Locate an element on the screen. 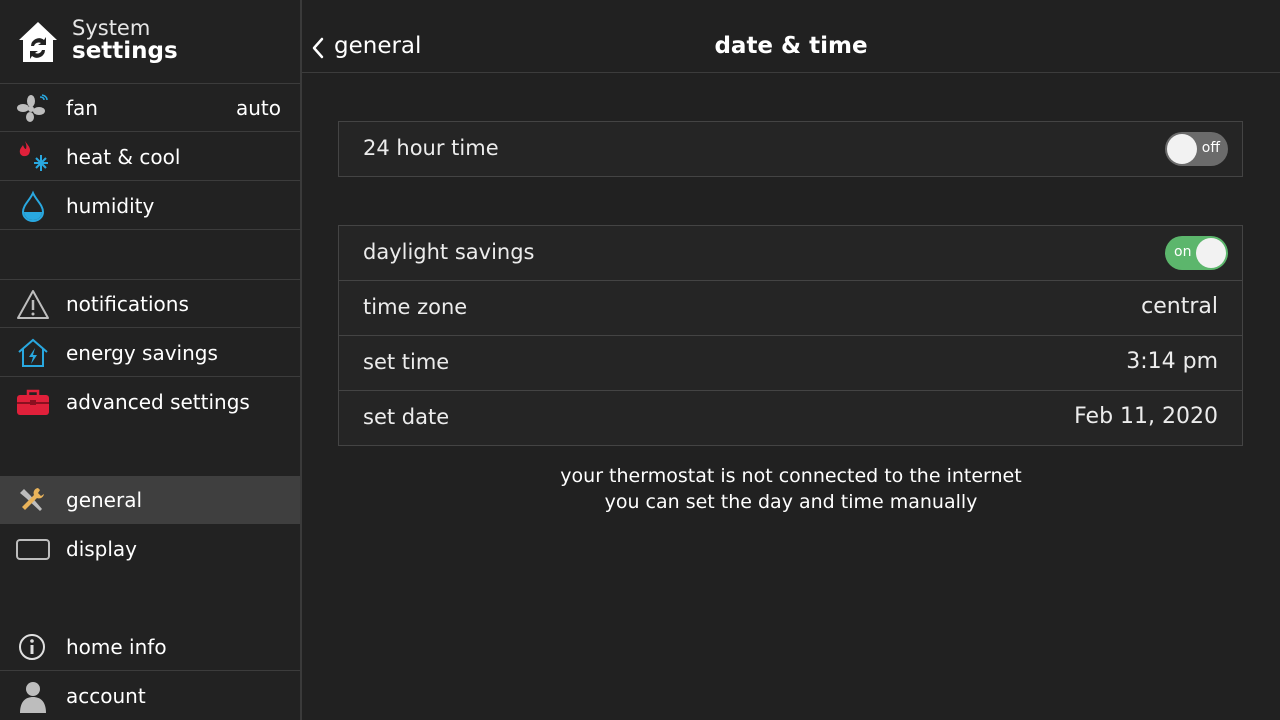 The height and width of the screenshot is (720, 1280). sidebar-item-label: account is located at coordinates (106, 696).